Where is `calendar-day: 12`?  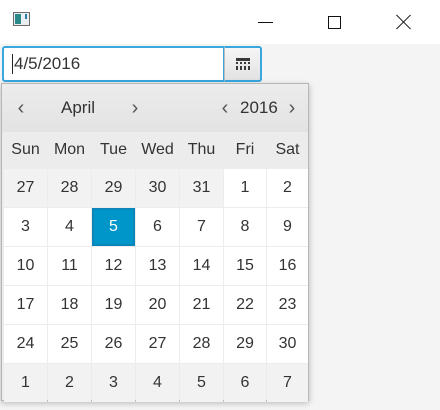
calendar-day: 12 is located at coordinates (113, 266).